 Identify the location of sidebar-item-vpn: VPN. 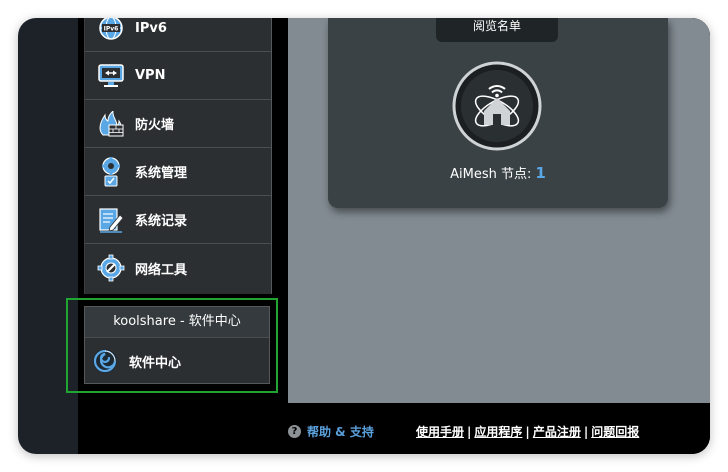
(178, 76).